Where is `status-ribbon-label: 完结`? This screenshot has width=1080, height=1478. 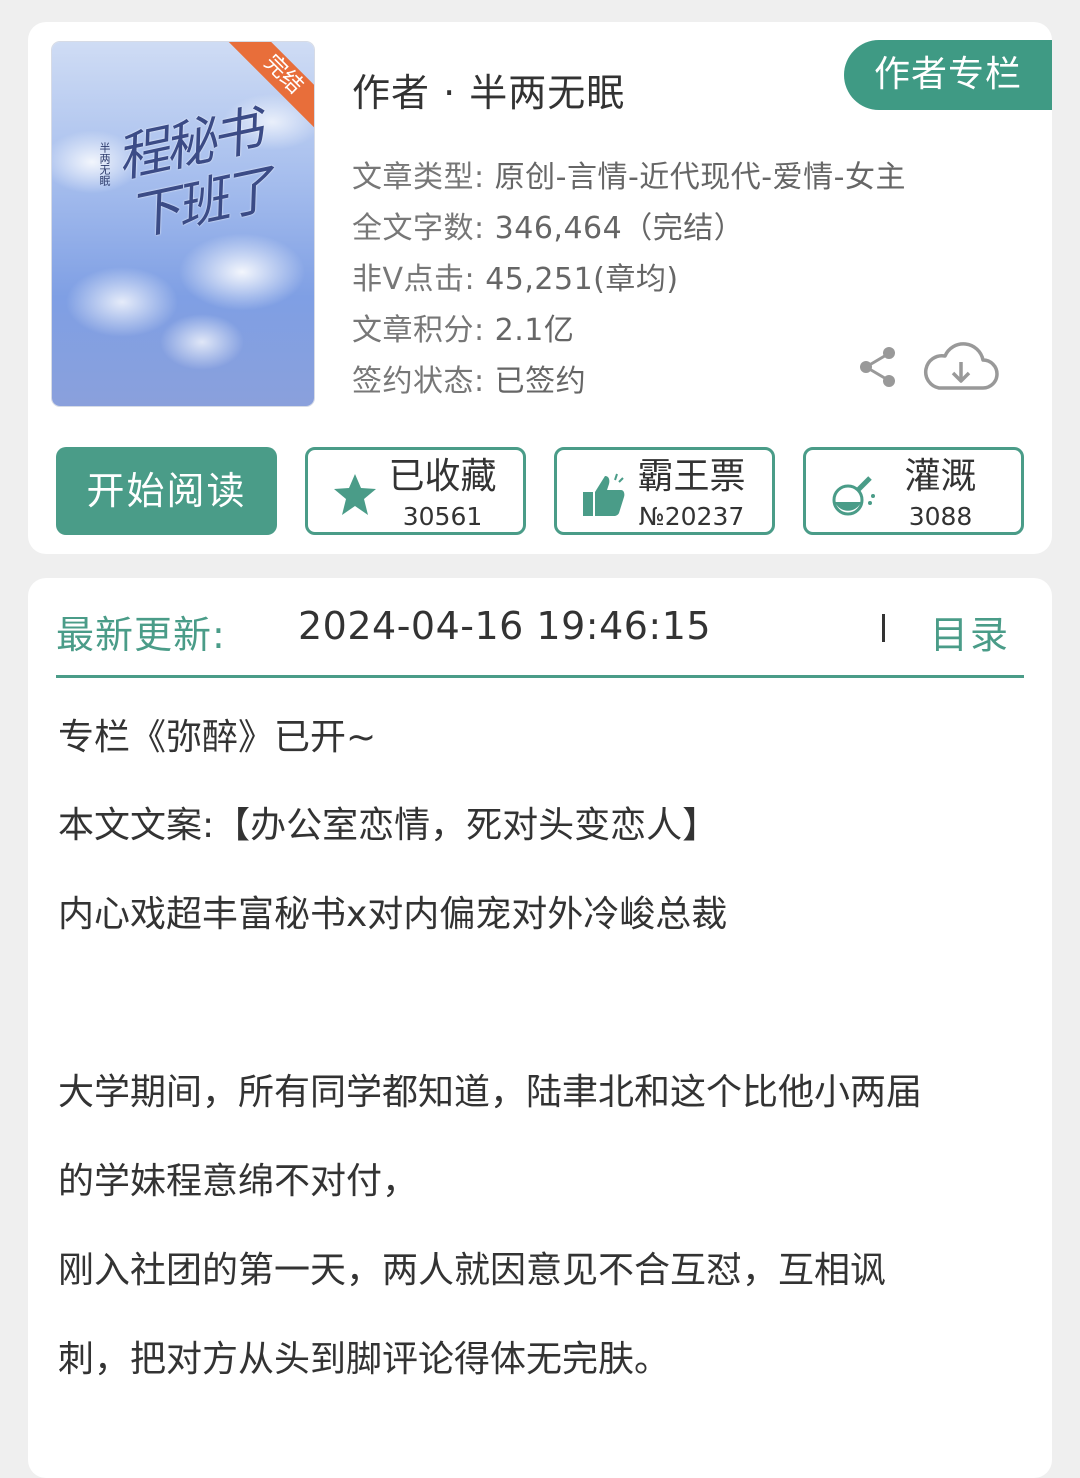 status-ribbon-label: 完结 is located at coordinates (270, 87).